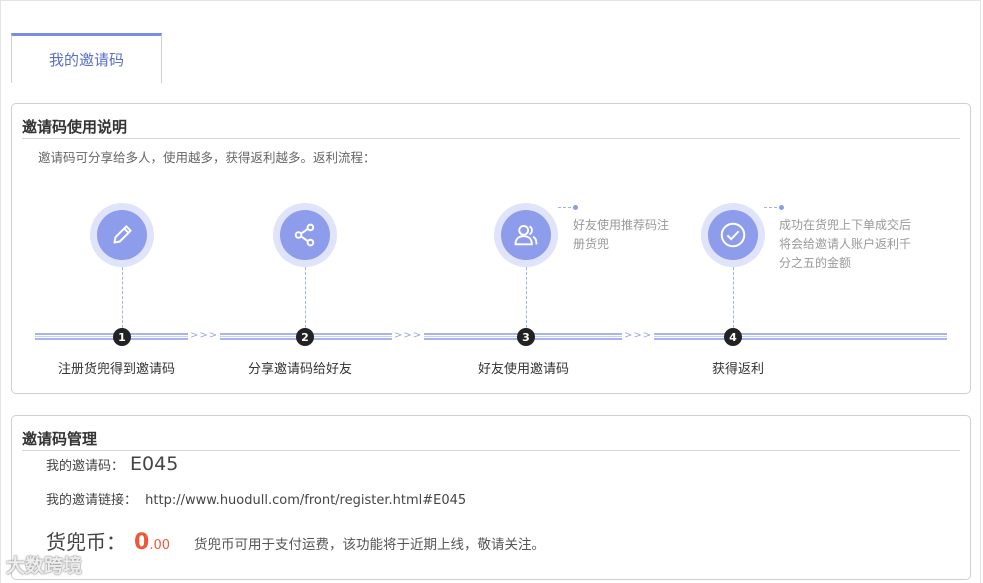 The height and width of the screenshot is (583, 983). What do you see at coordinates (575, 207) in the screenshot?
I see `step-3-note-dot` at bounding box center [575, 207].